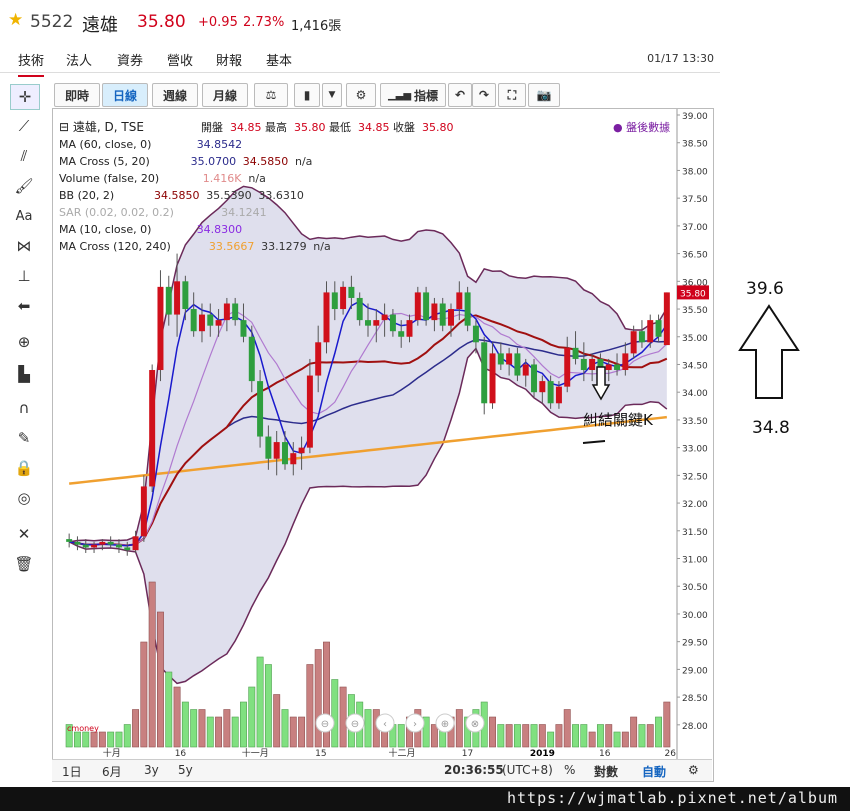 The height and width of the screenshot is (811, 850). Describe the element at coordinates (695, 644) in the screenshot. I see `price-tick-label: 29.50` at that location.